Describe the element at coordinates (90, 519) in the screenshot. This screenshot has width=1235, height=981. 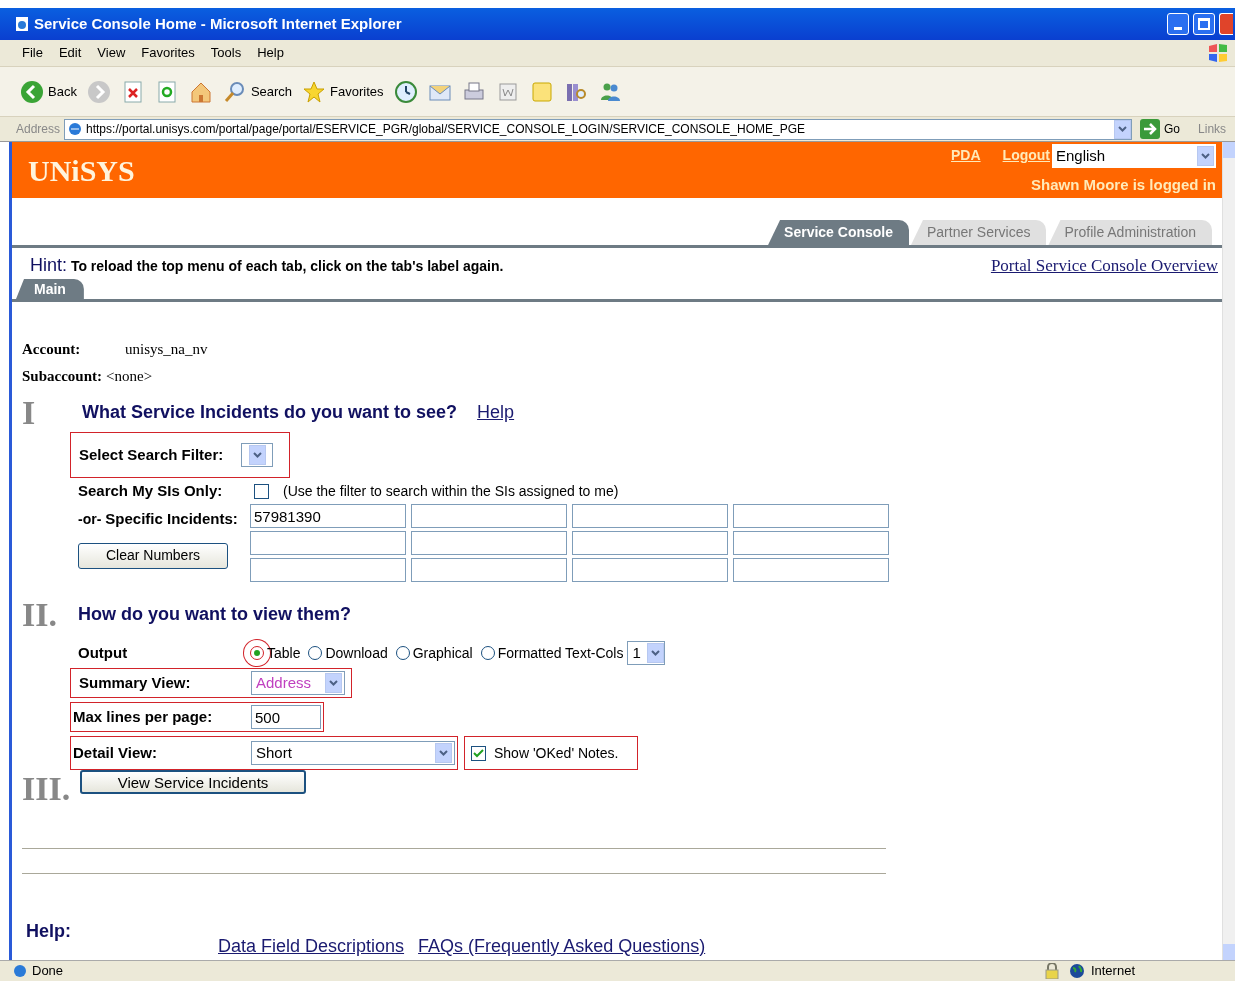
I see `or-label: -or-` at that location.